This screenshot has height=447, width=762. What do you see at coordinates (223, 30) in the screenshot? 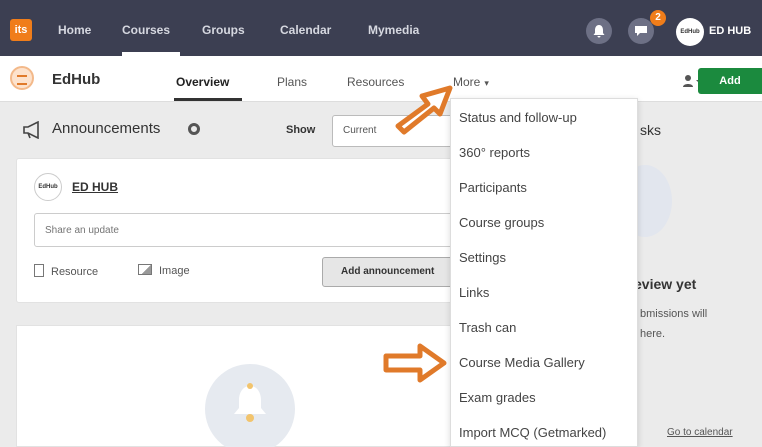
I see `nav-groups: Groups` at bounding box center [223, 30].